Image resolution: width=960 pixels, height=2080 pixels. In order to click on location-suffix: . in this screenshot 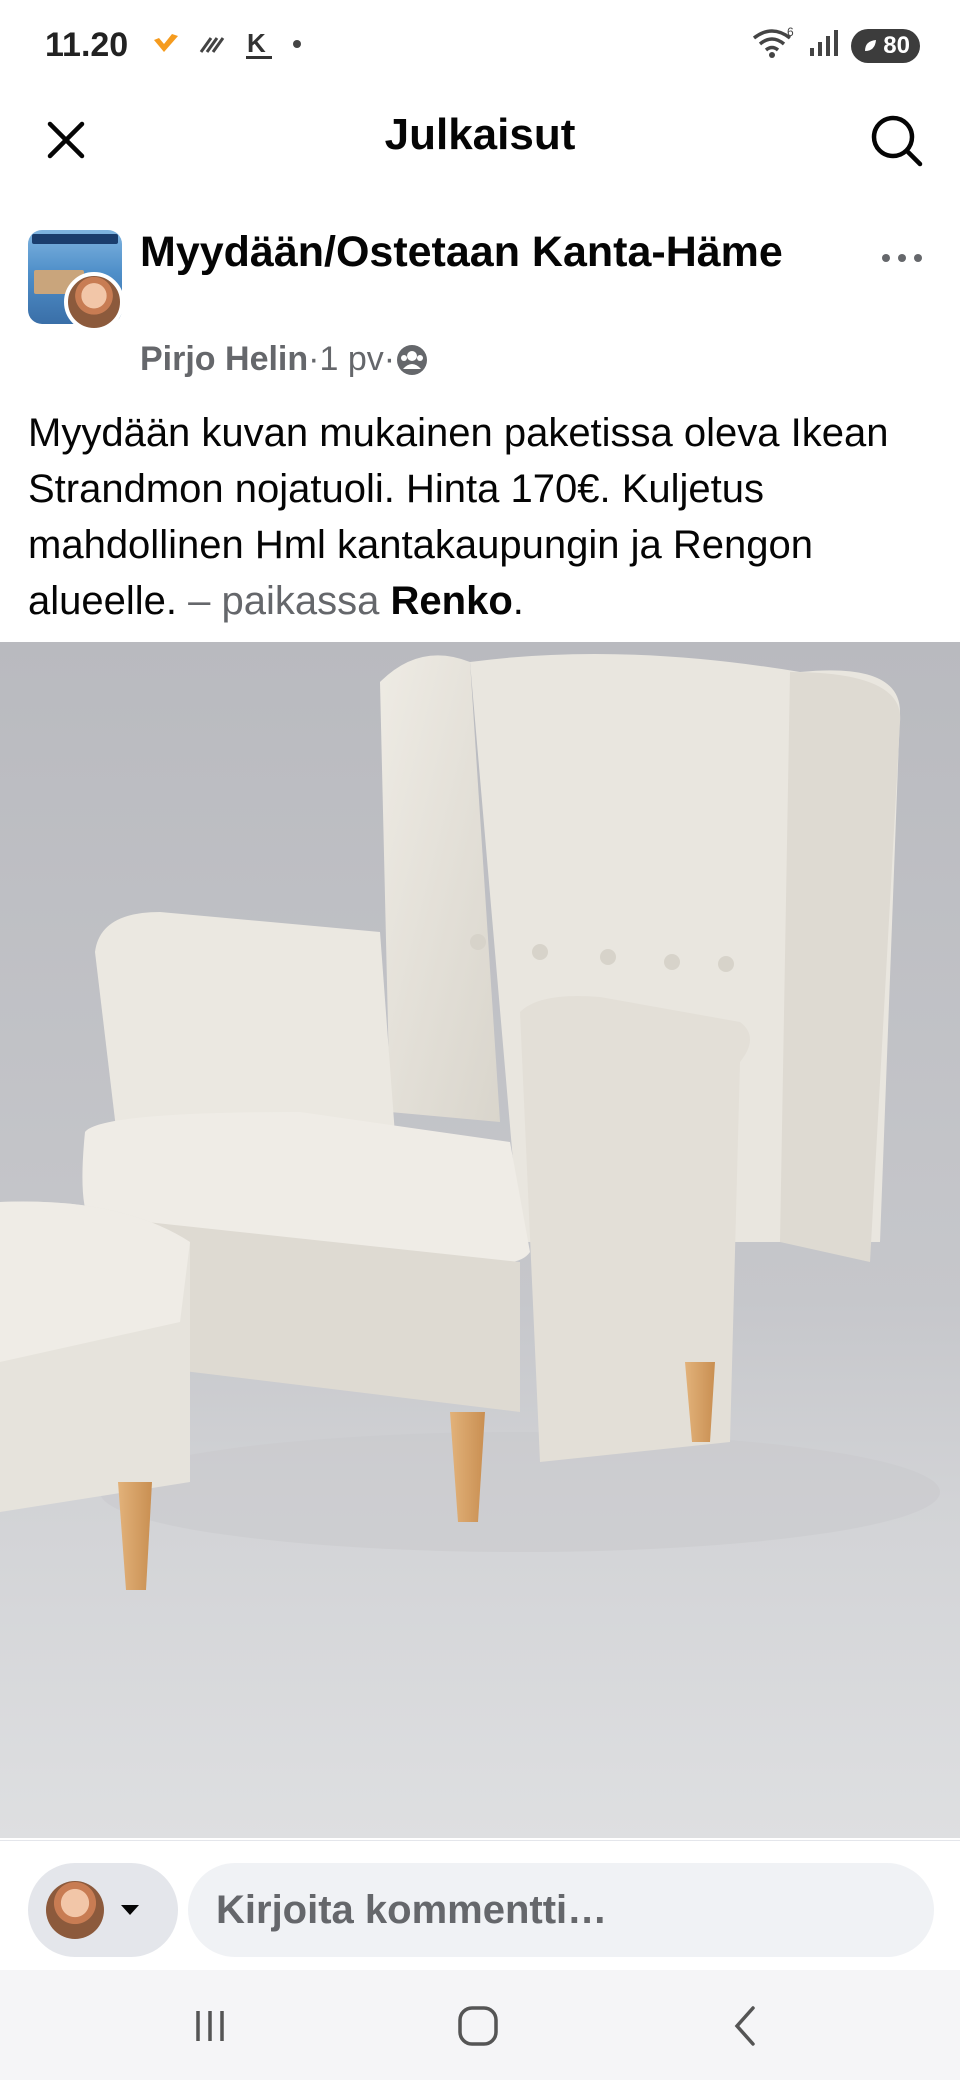, I will do `click(518, 601)`.